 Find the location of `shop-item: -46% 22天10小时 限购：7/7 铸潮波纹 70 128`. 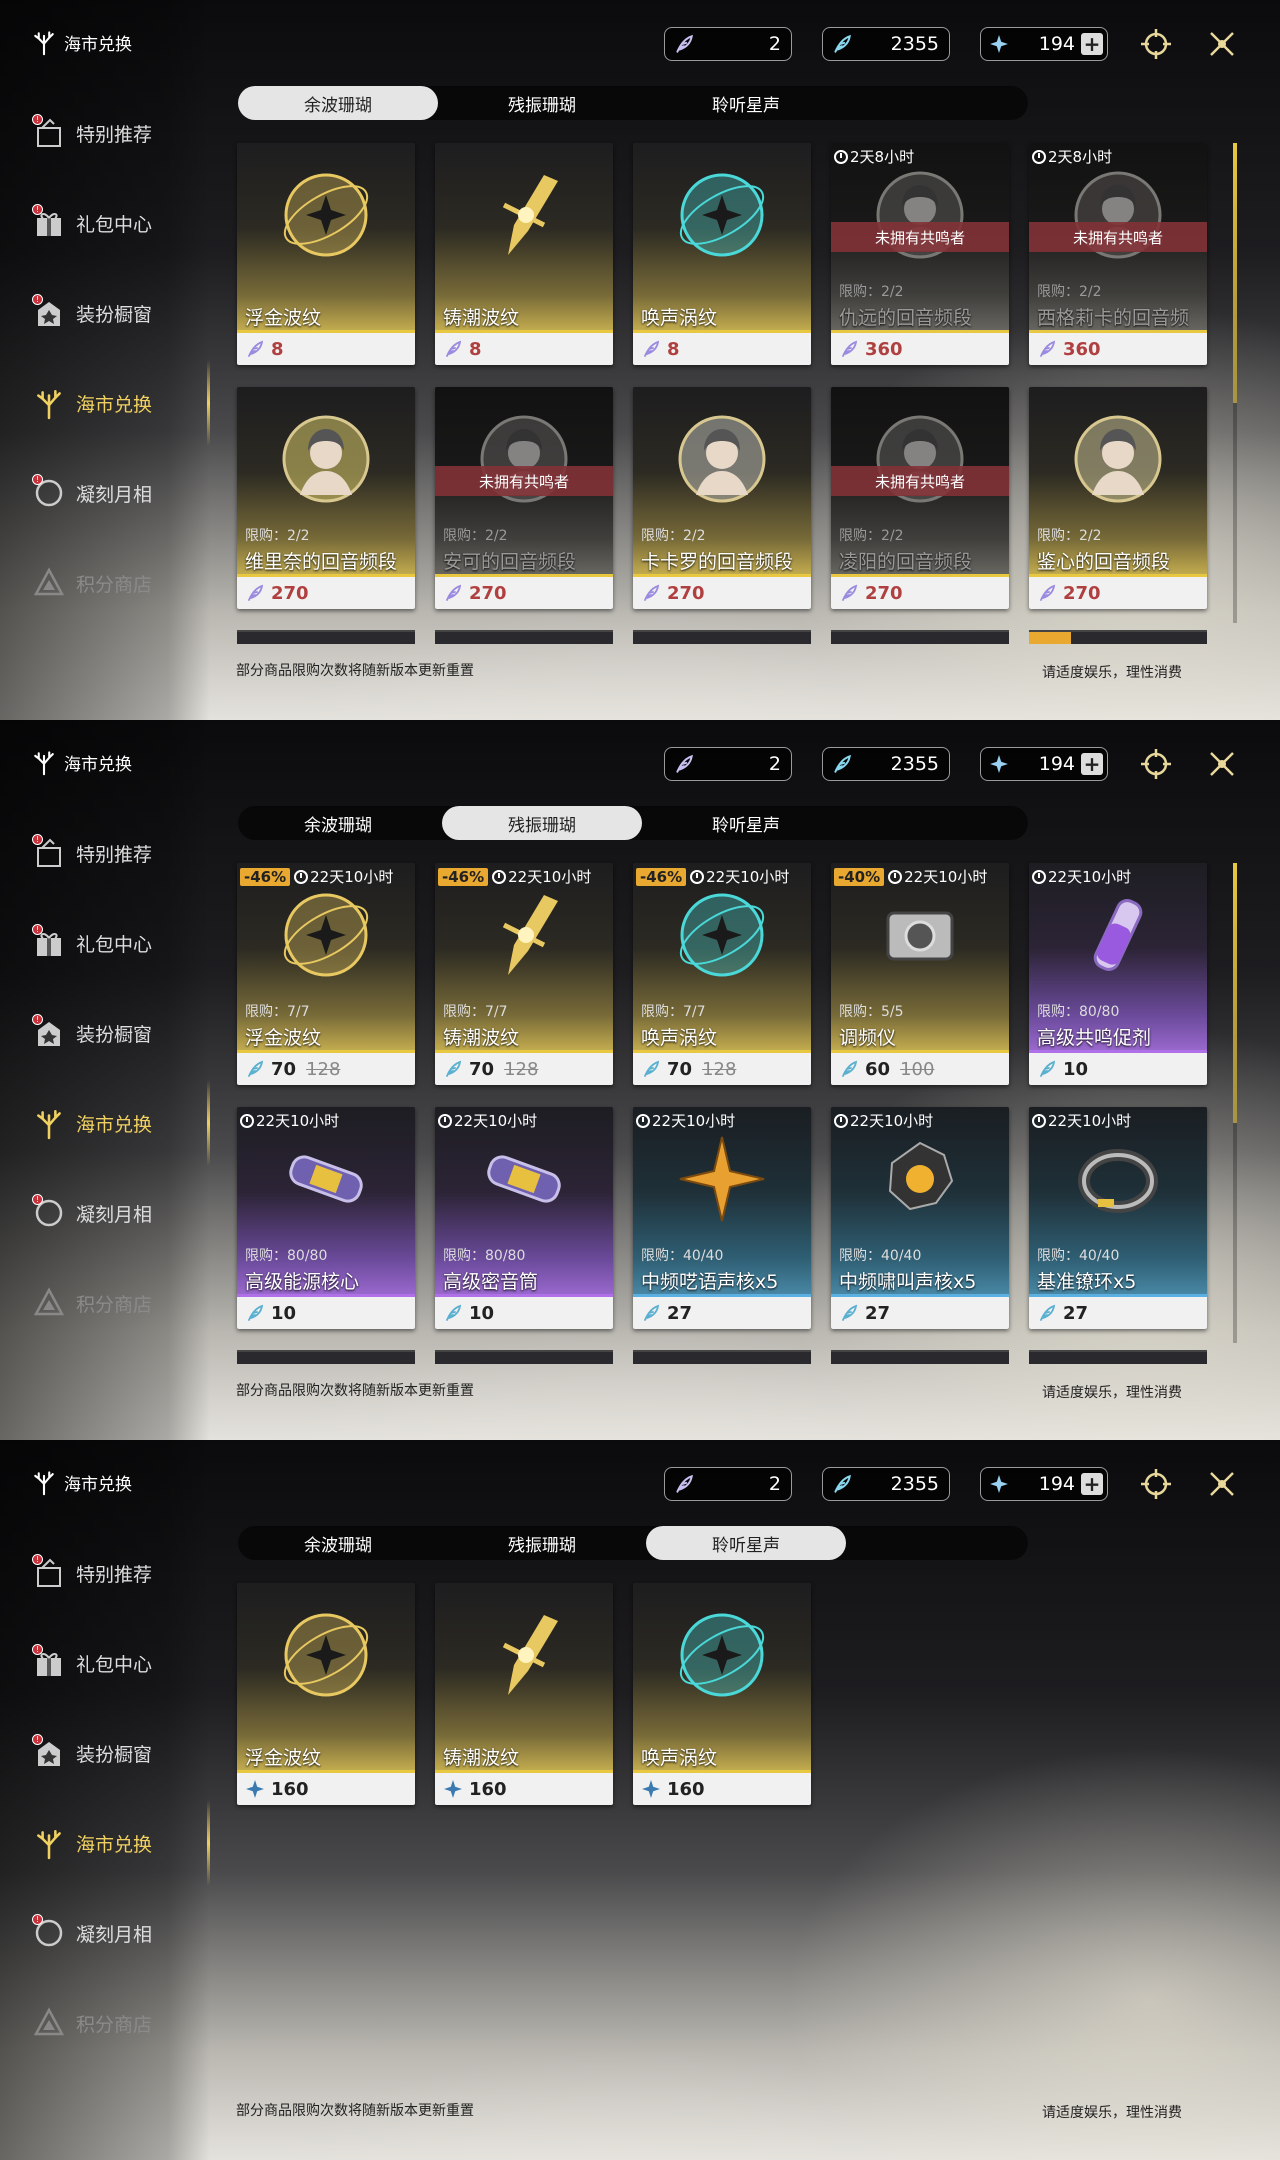

shop-item: -46% 22天10小时 限购：7/7 铸潮波纹 70 128 is located at coordinates (524, 974).